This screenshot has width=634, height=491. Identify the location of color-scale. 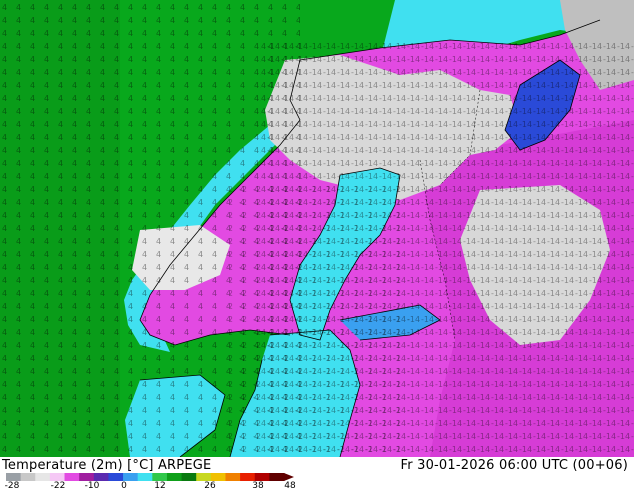
(150, 477).